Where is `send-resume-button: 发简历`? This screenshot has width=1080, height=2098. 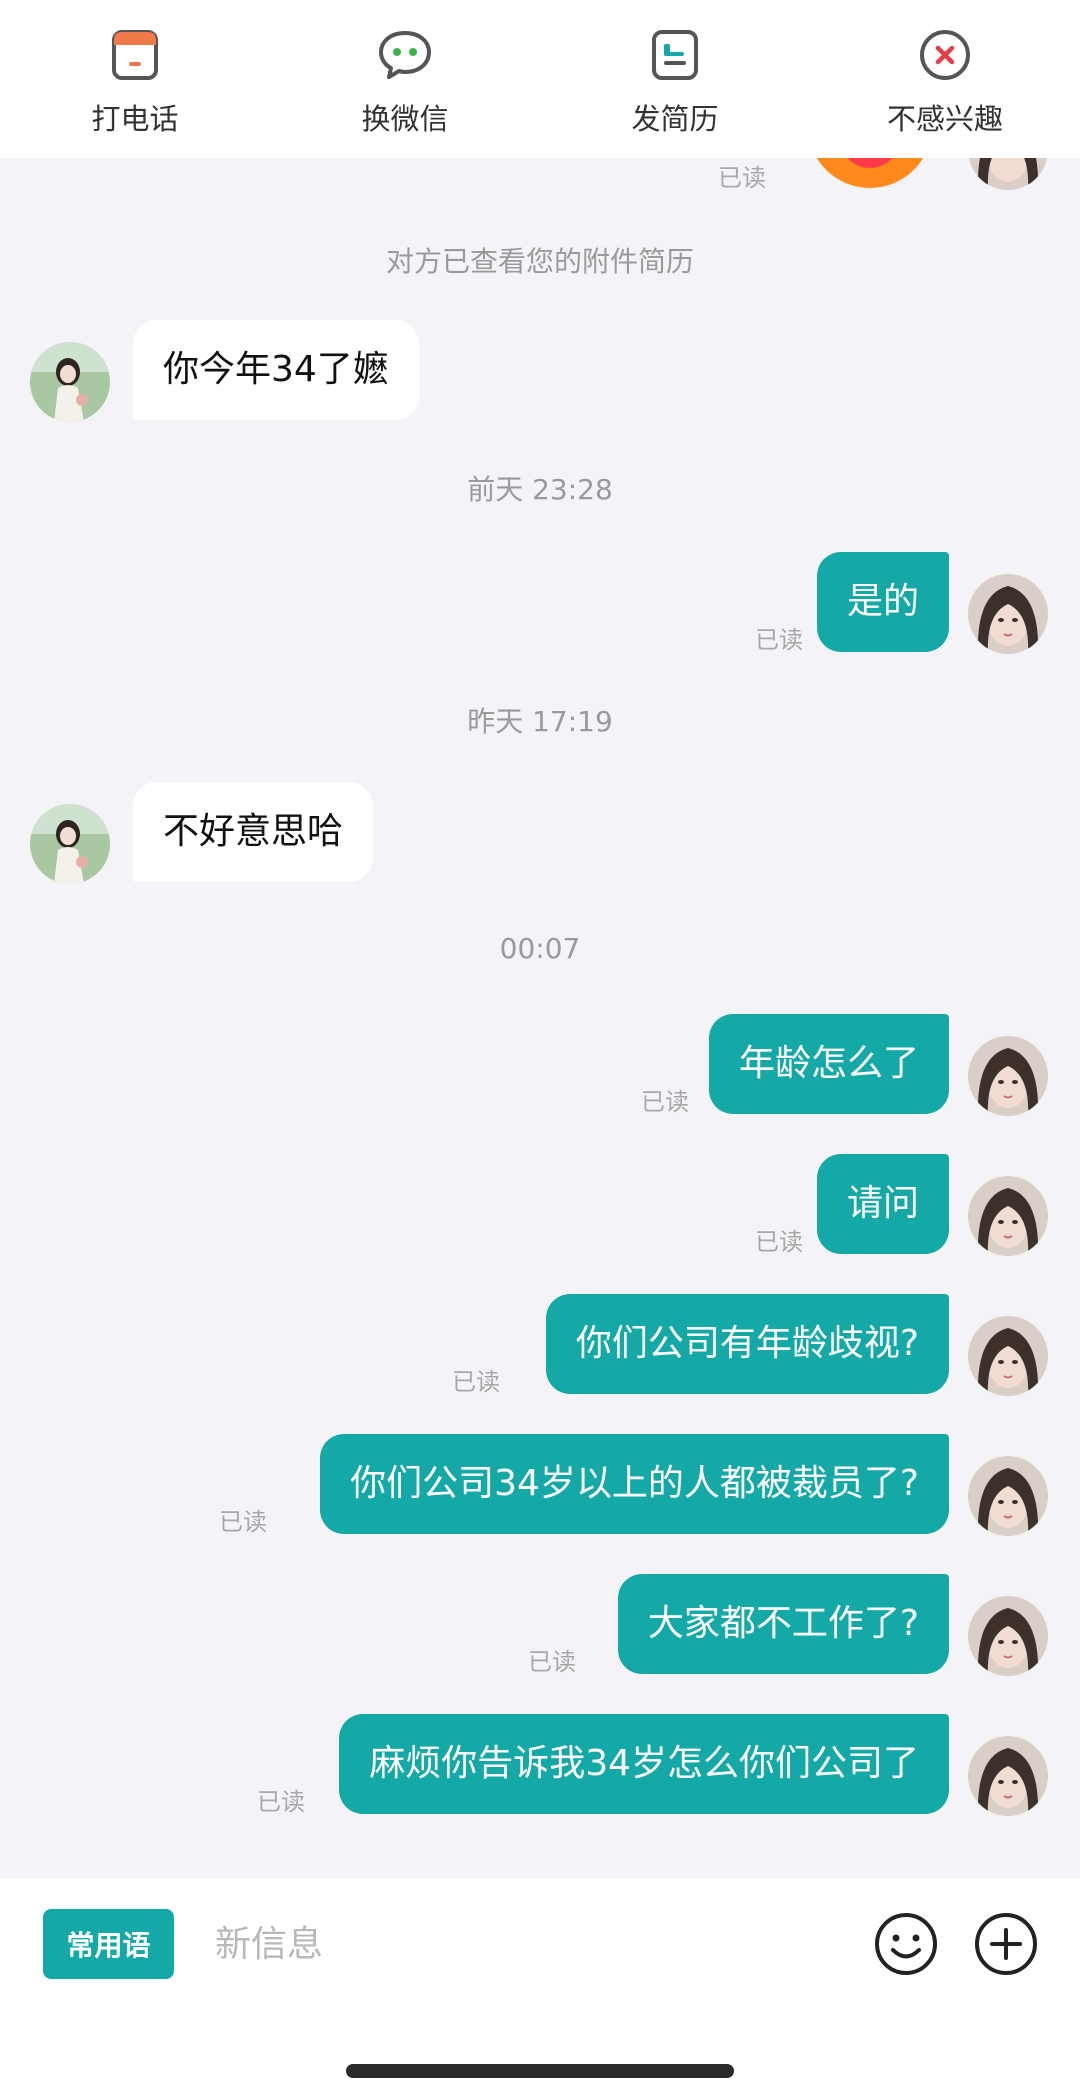
send-resume-button: 发简历 is located at coordinates (675, 82).